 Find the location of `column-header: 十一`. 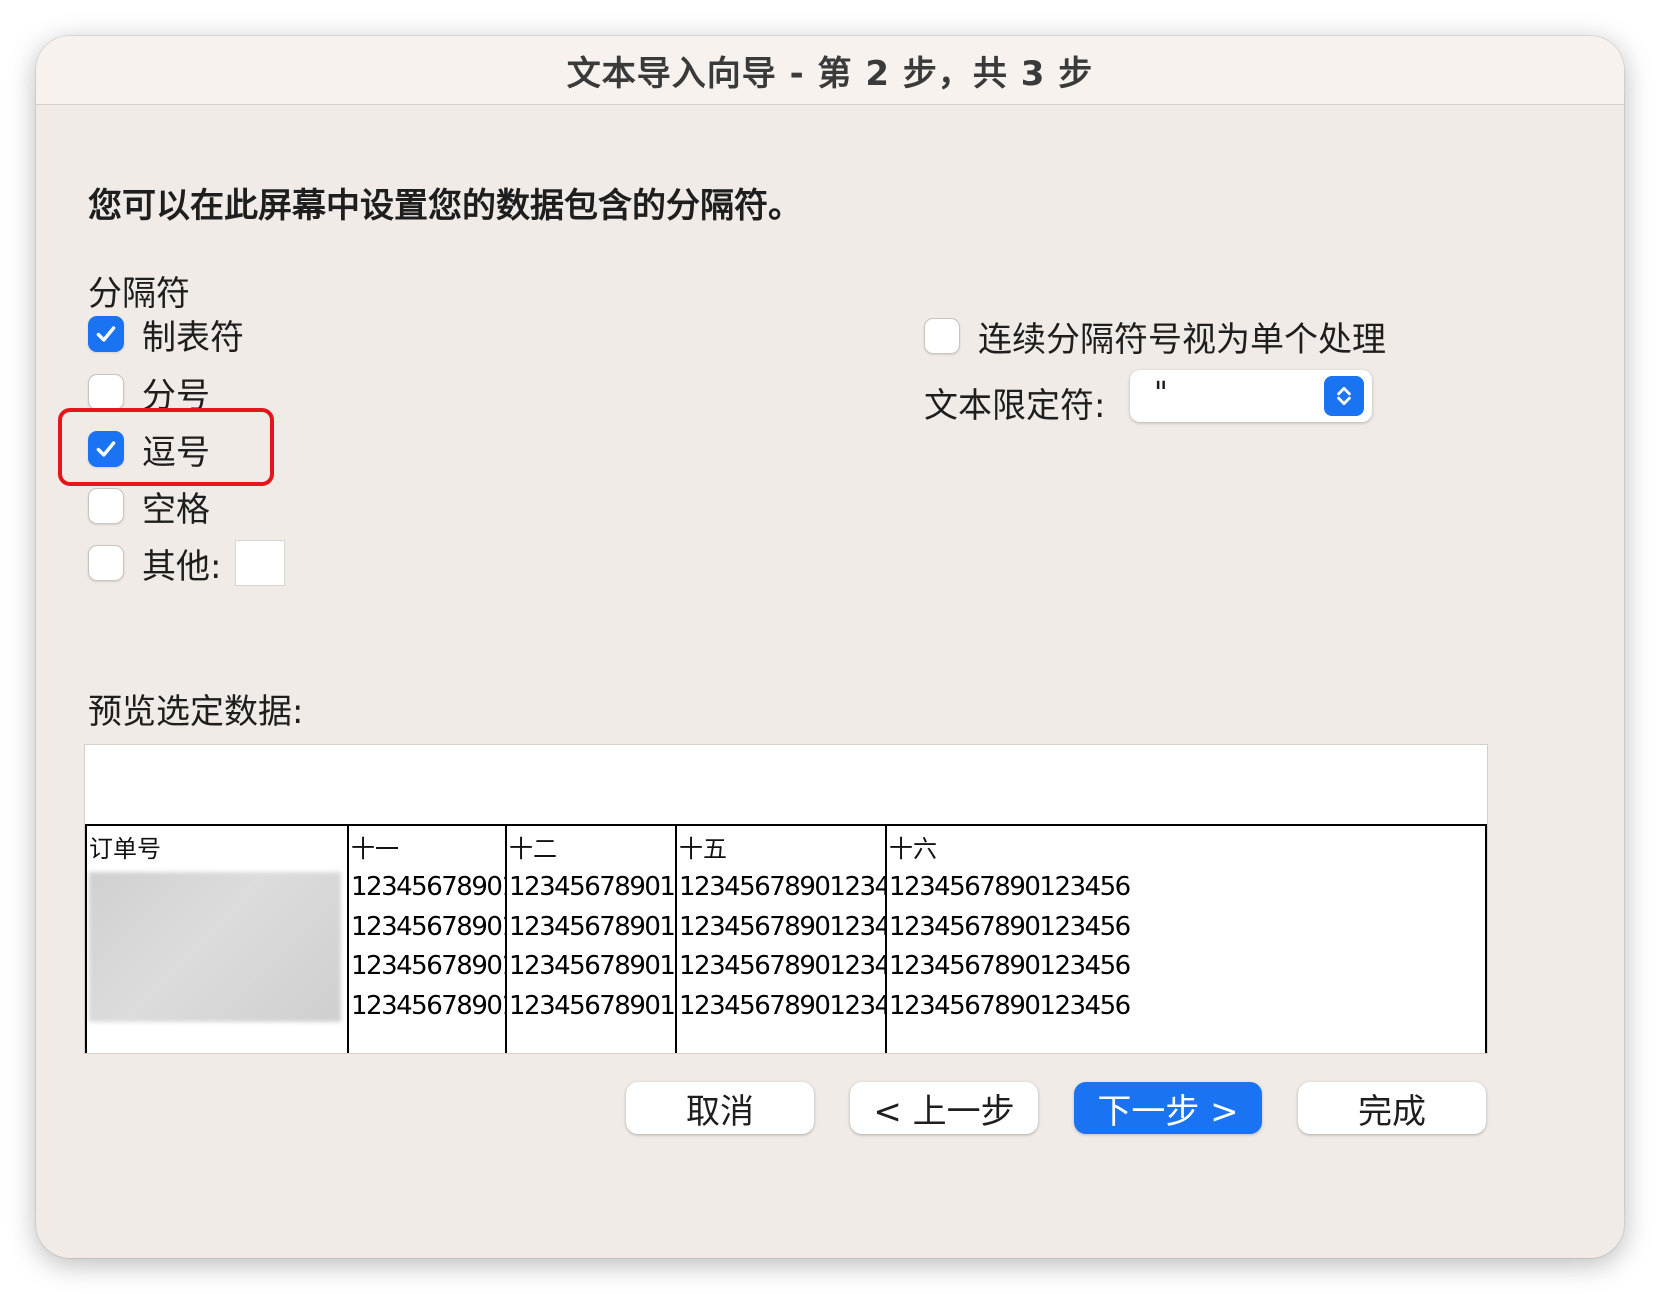

column-header: 十一 is located at coordinates (375, 849).